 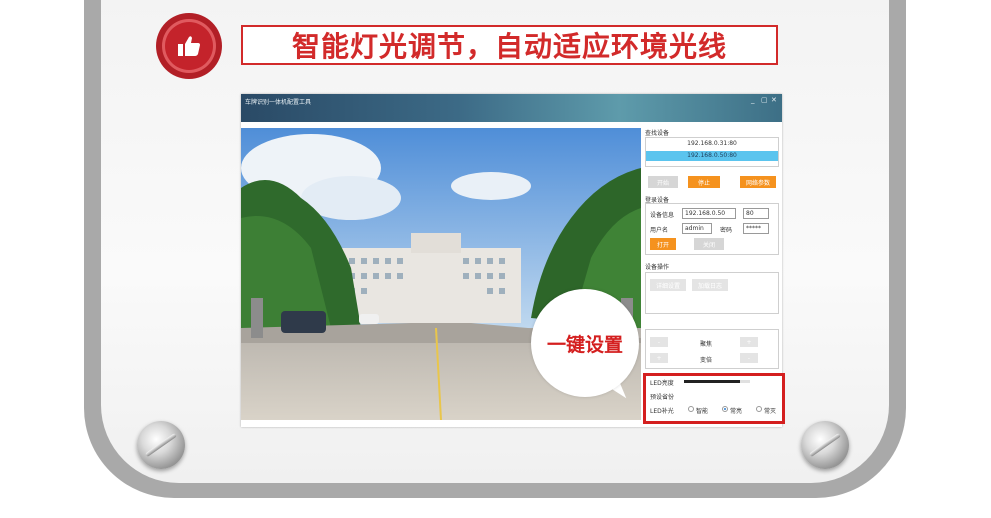 What do you see at coordinates (278, 102) in the screenshot?
I see `window-title: 车牌识别一体机配置工具` at bounding box center [278, 102].